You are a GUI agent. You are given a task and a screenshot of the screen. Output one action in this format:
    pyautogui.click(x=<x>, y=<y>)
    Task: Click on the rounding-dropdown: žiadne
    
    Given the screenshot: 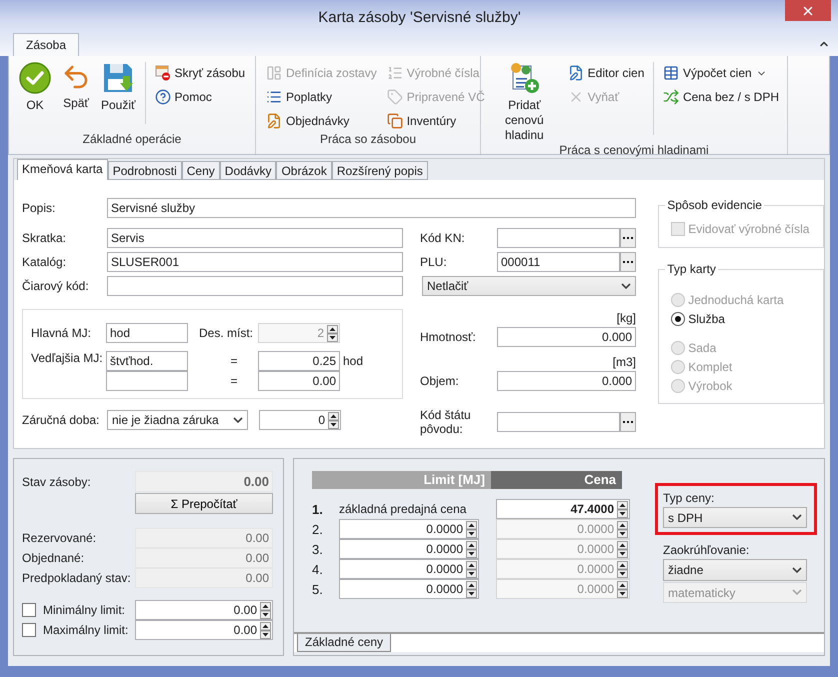 What is the action you would take?
    pyautogui.click(x=735, y=570)
    